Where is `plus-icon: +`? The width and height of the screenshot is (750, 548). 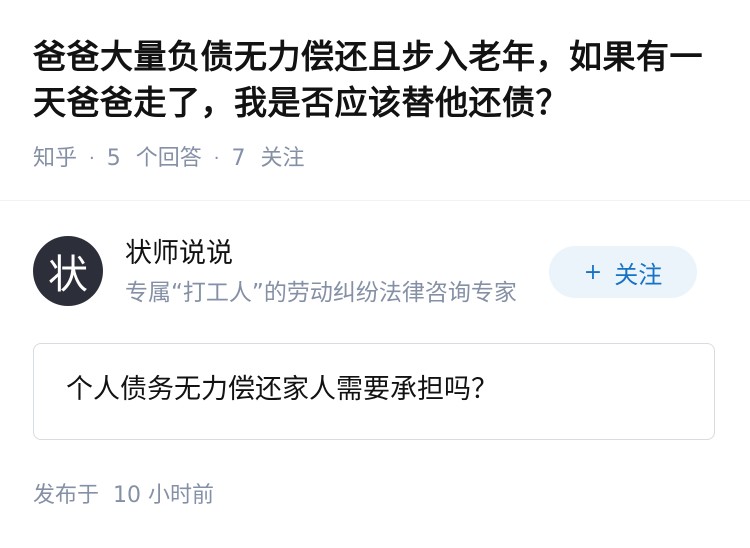 plus-icon: + is located at coordinates (593, 272).